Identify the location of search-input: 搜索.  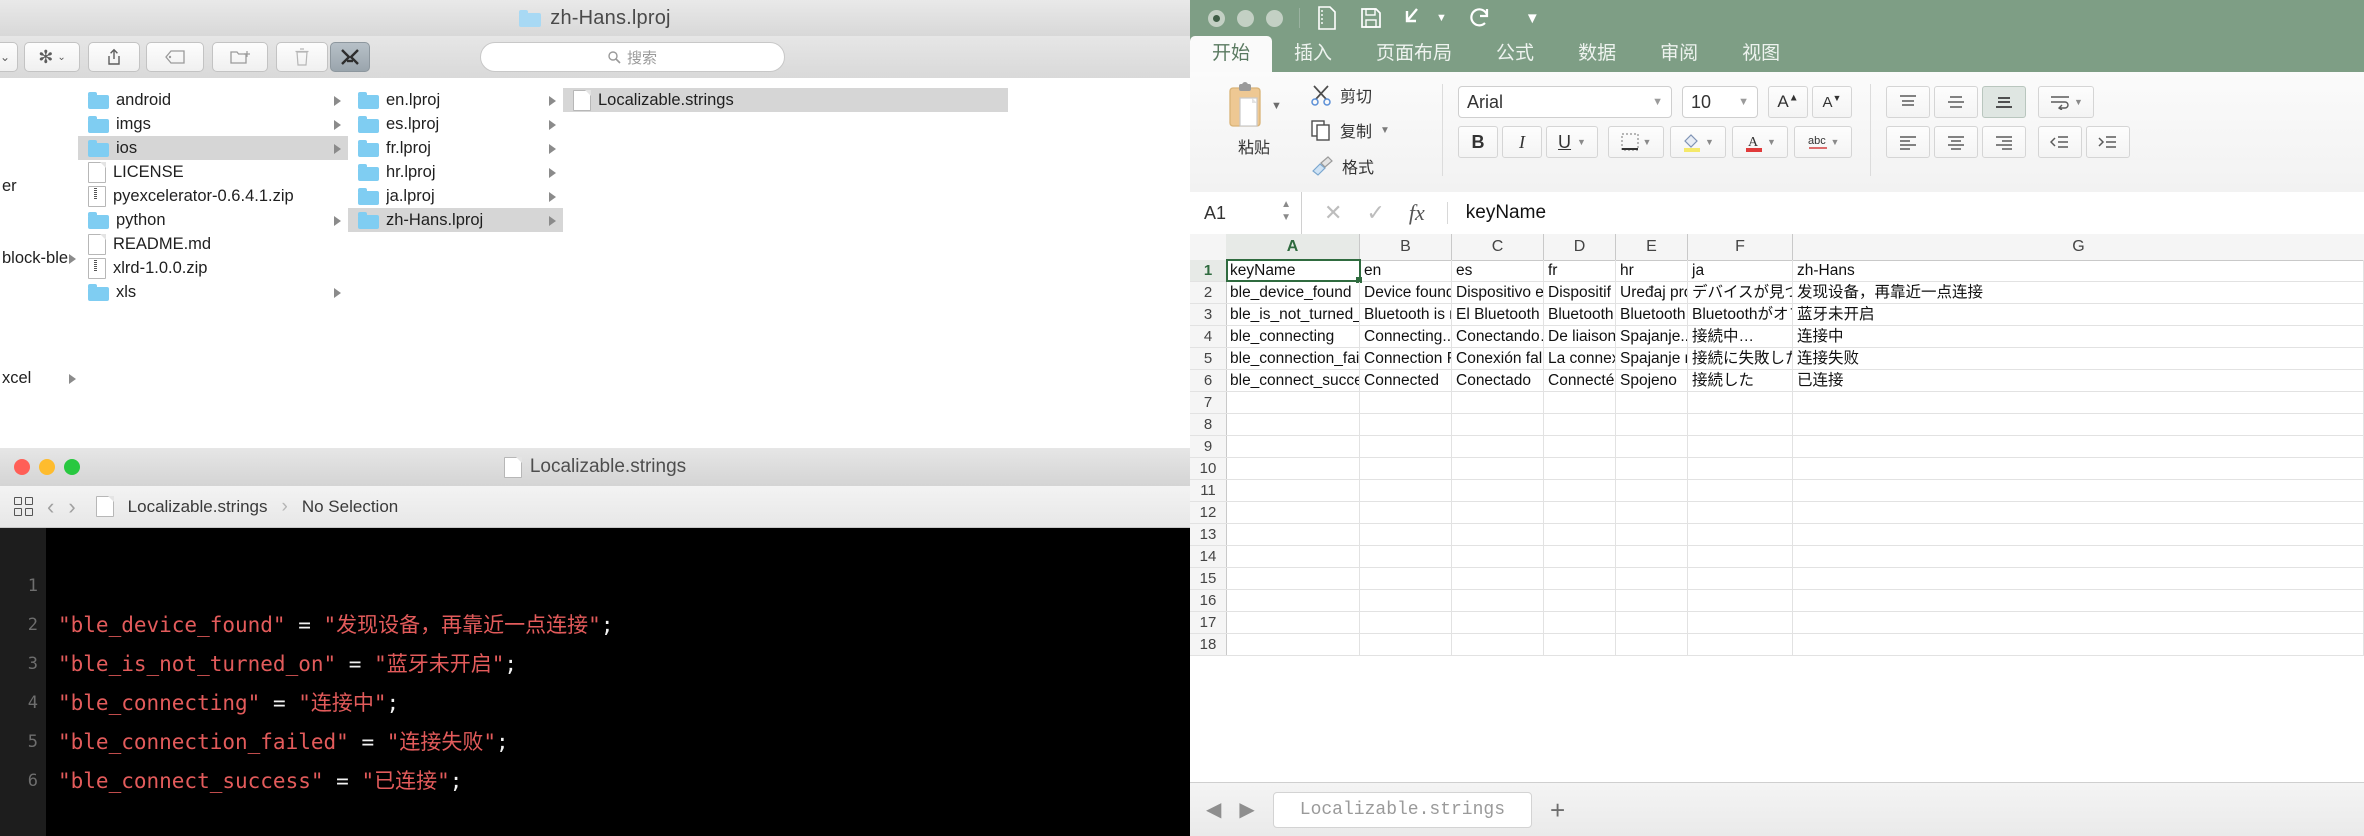
(632, 57).